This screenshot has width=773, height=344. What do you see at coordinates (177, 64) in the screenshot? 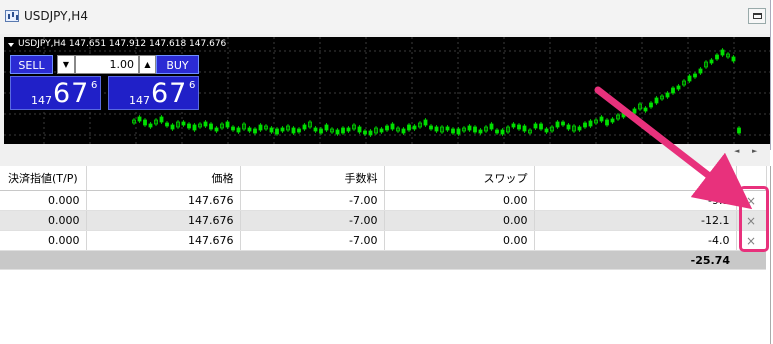
I see `buy-button: BUY` at bounding box center [177, 64].